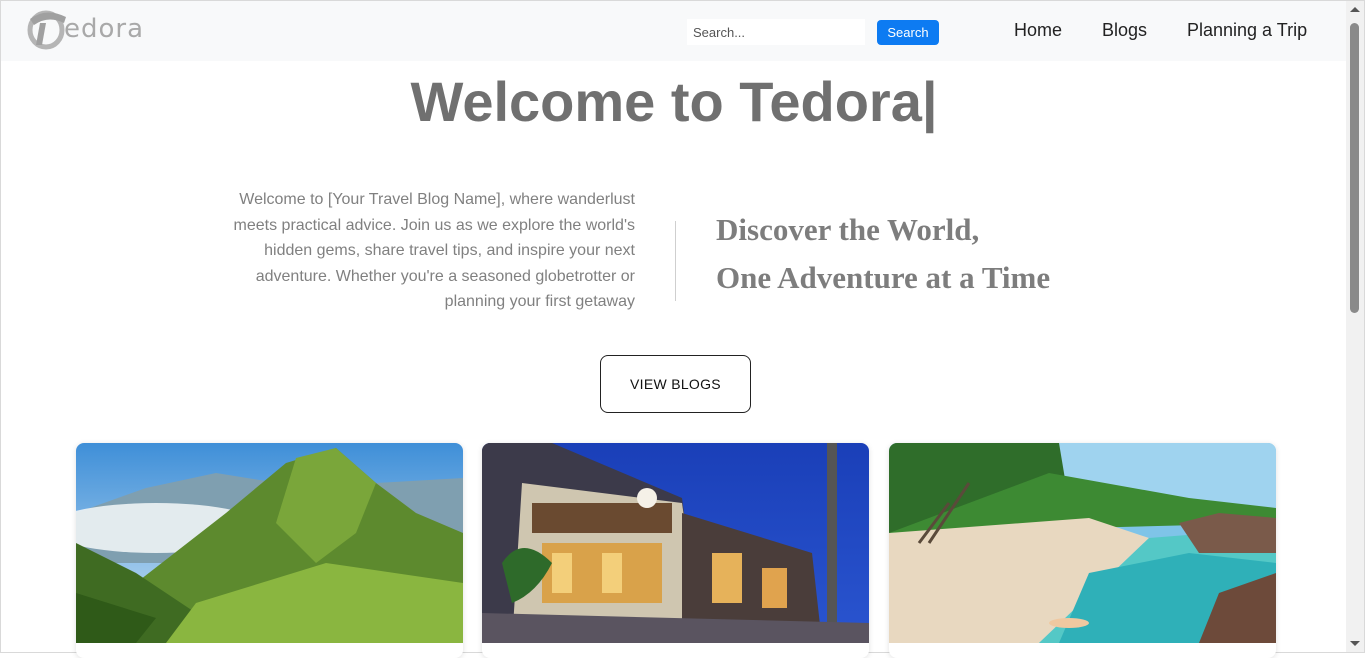  I want to click on blog-card-mountains, so click(269, 550).